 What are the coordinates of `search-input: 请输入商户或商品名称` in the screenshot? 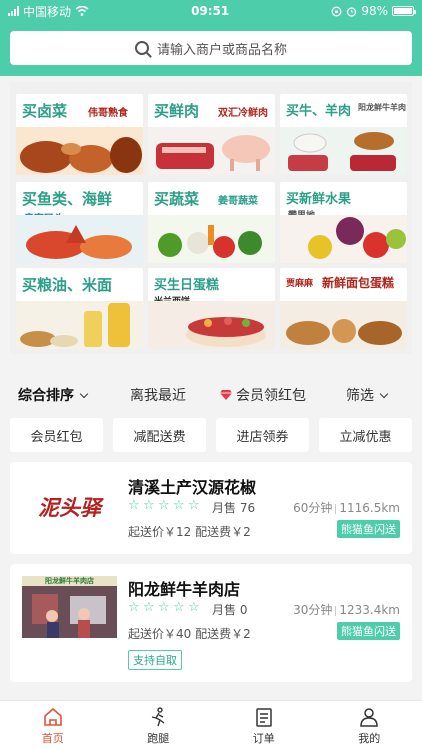 It's located at (211, 48).